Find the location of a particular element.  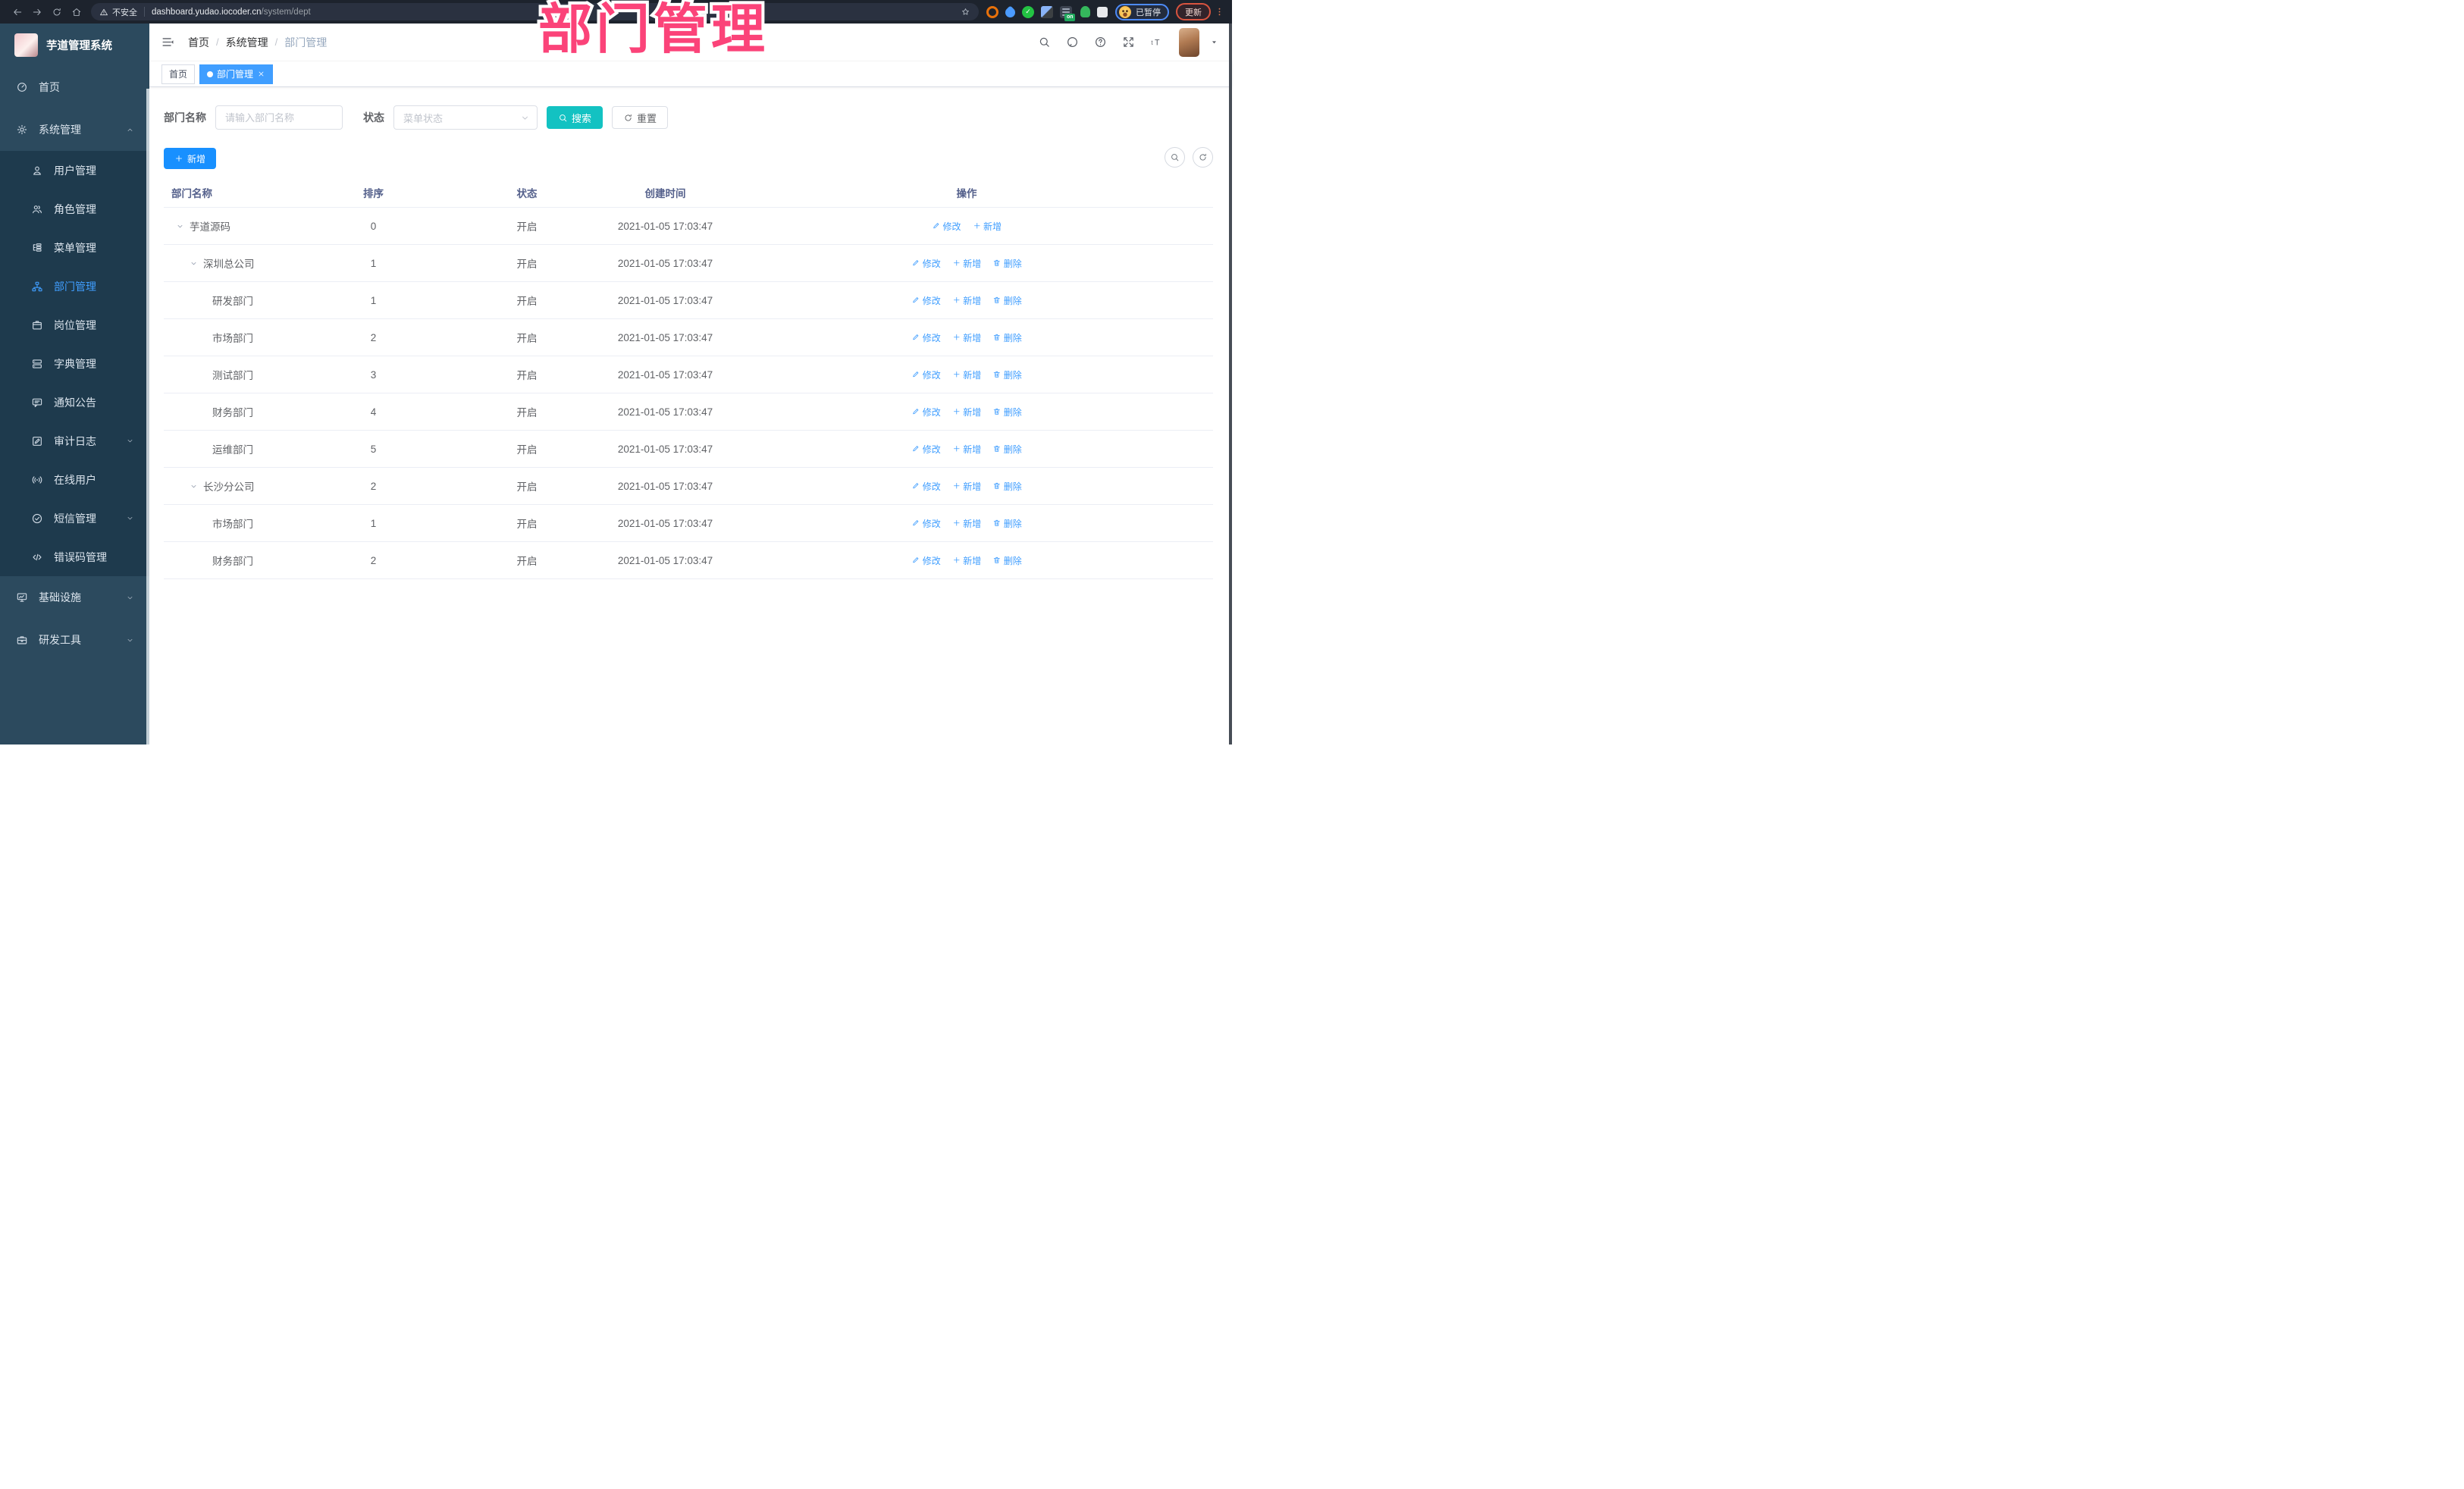

sidebar-item-home: 首页 is located at coordinates (74, 87).